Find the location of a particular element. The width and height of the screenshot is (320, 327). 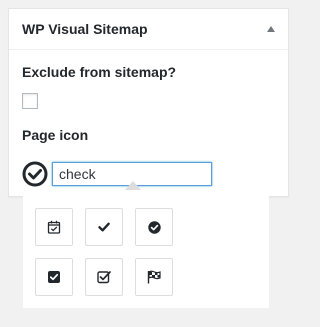

picker-caret is located at coordinates (133, 185).